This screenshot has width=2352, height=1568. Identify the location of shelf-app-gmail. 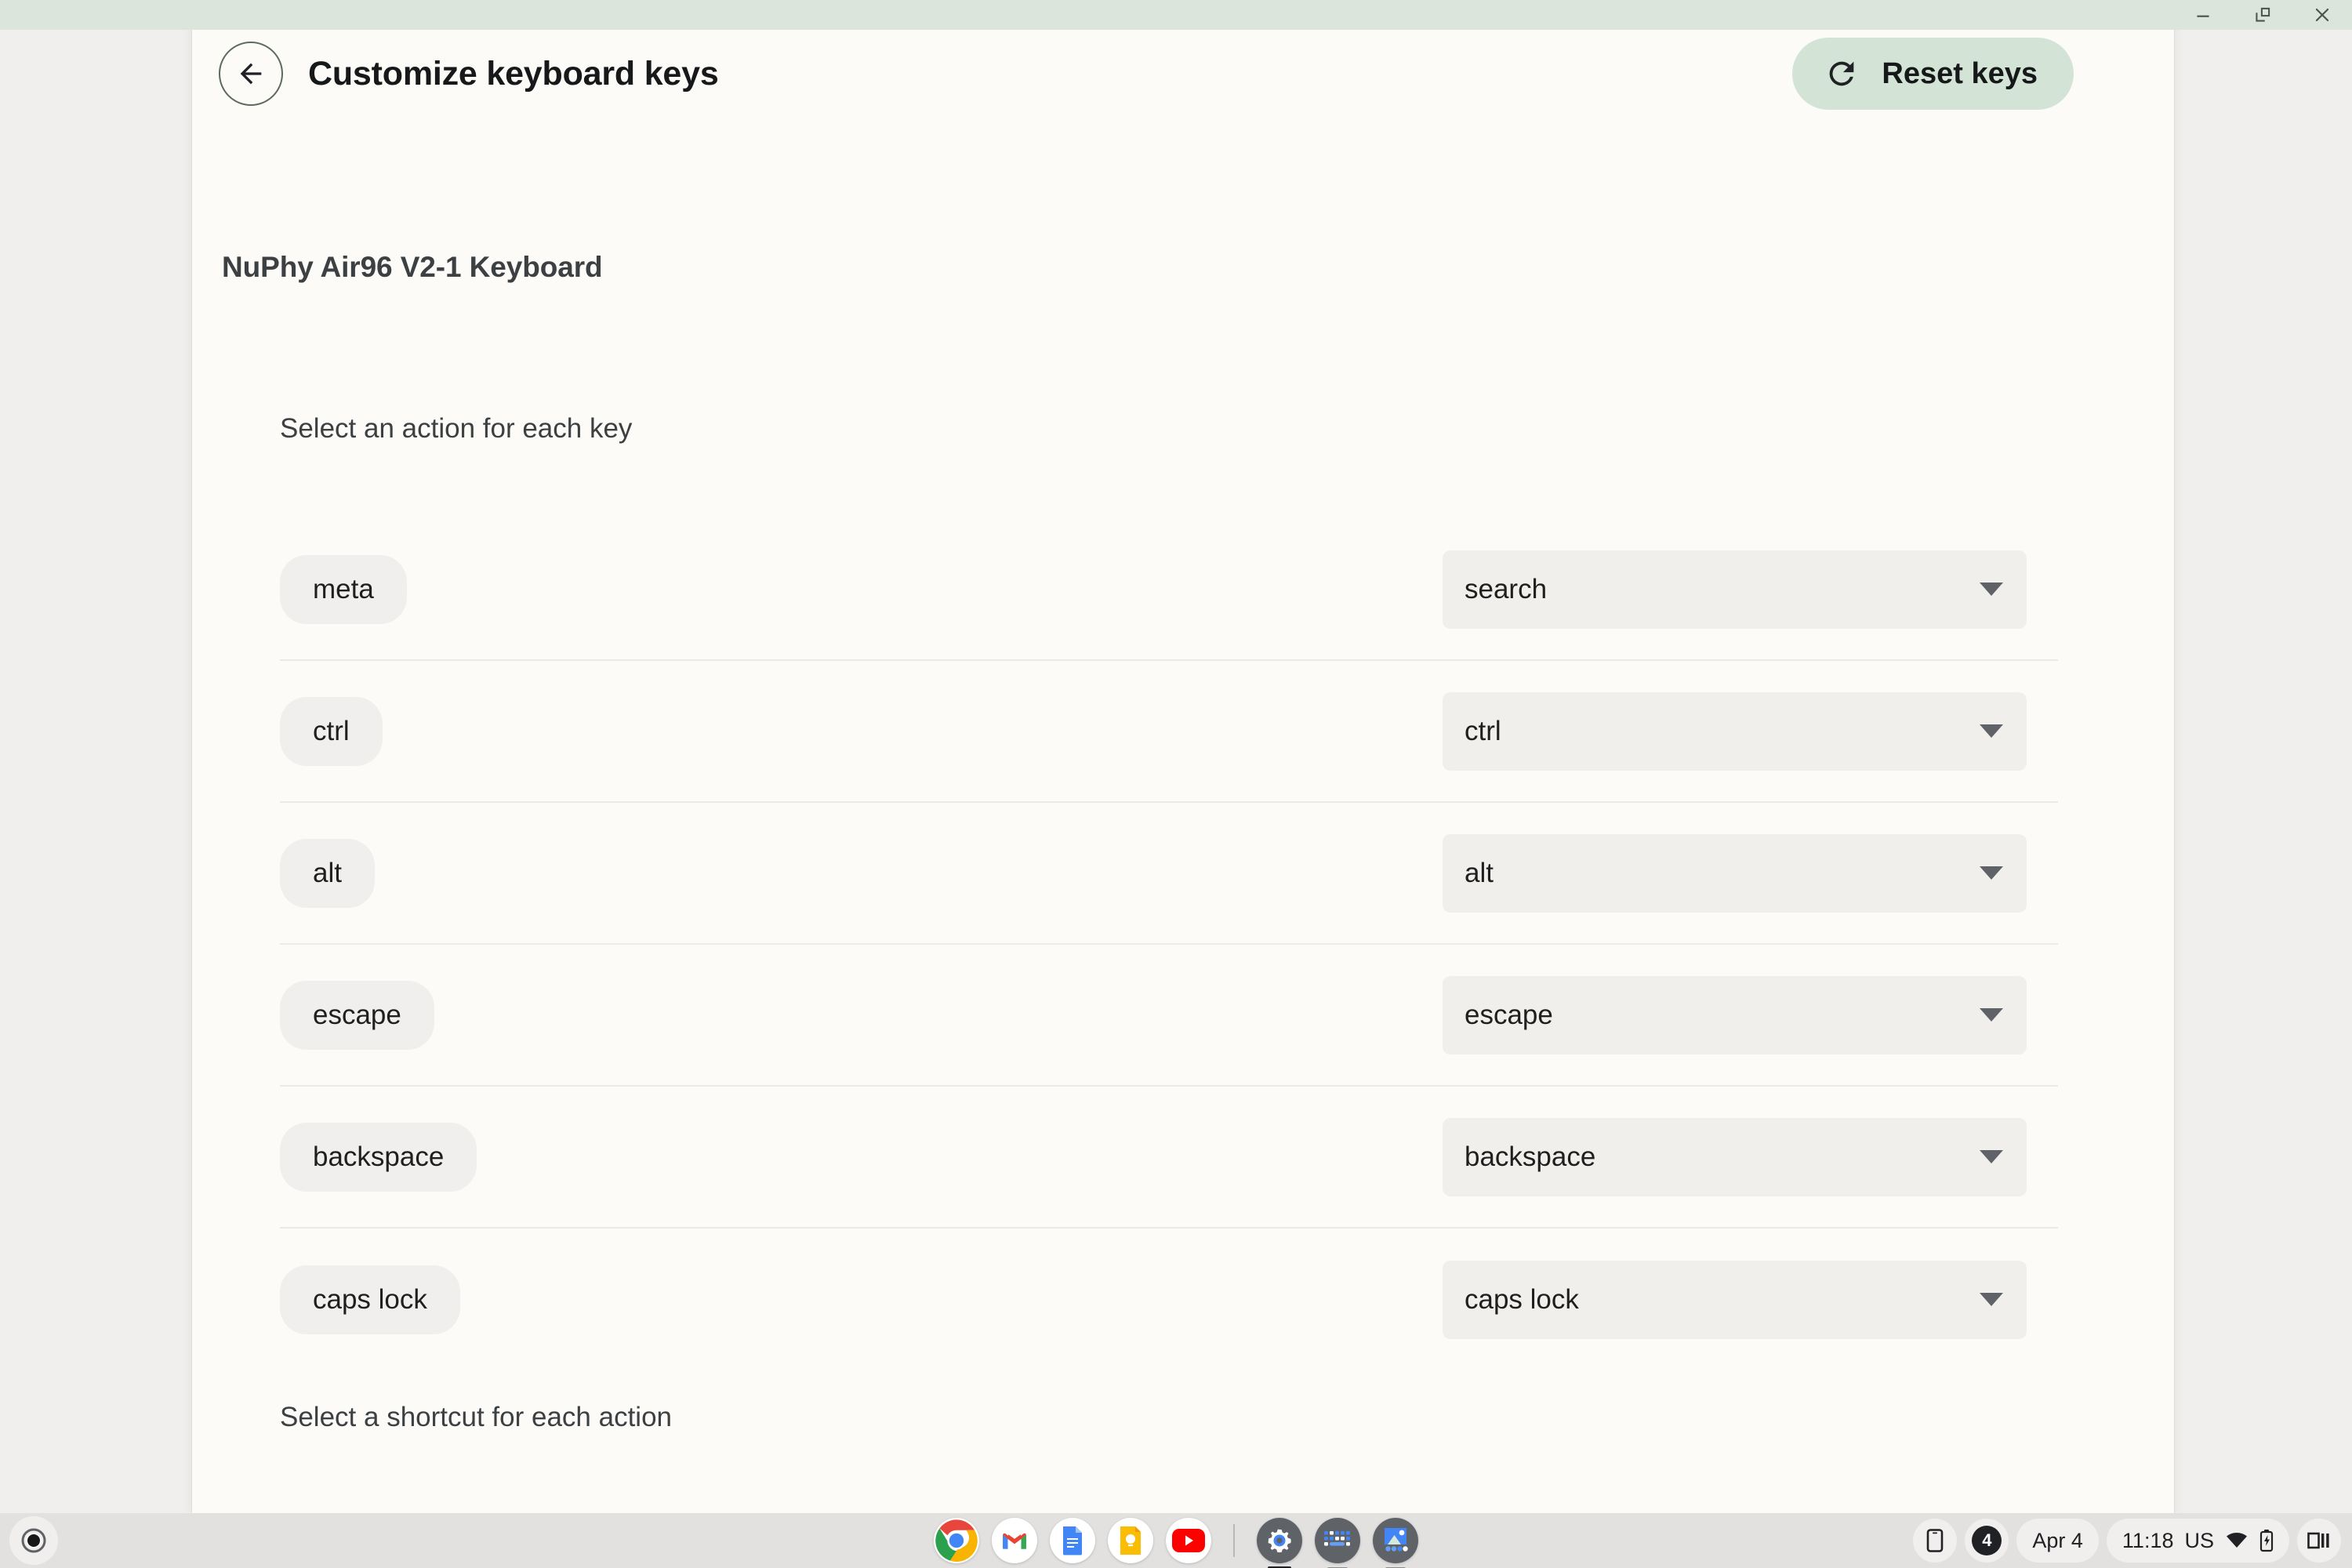
(1015, 1540).